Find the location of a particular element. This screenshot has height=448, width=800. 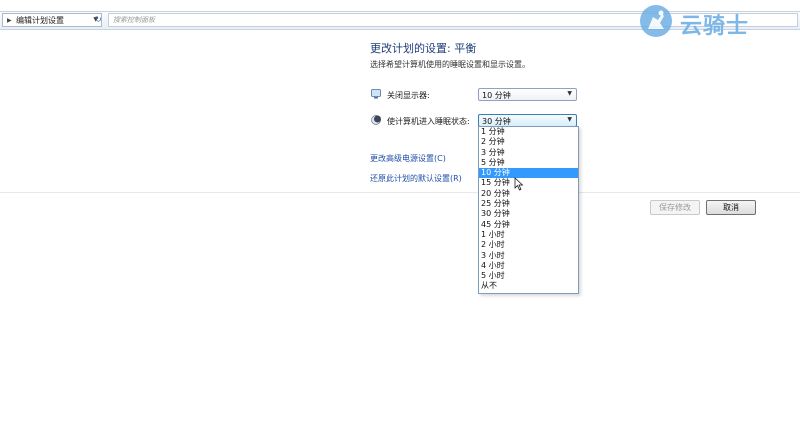

watermark-logo: 云骑士 is located at coordinates (708, 22).